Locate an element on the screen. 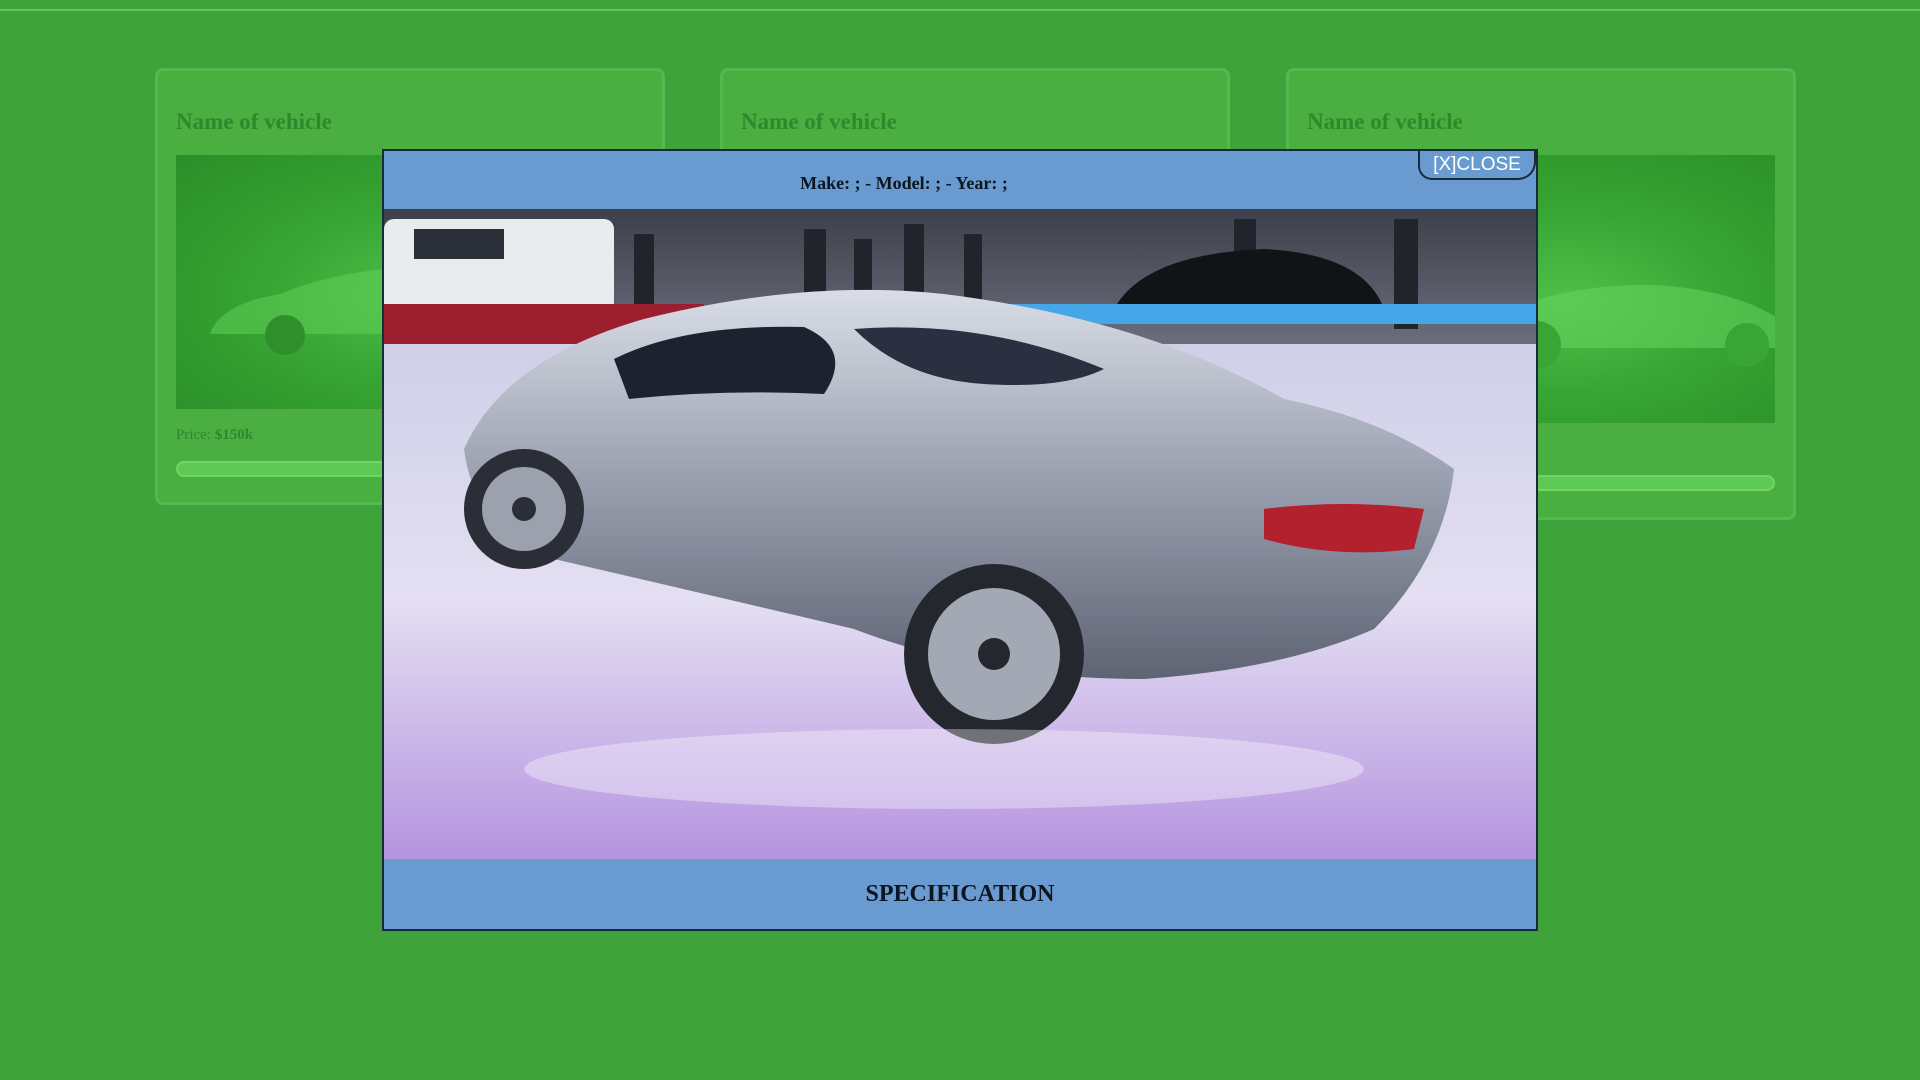 The image size is (1920, 1080). specification-heading: SPECIFICATION is located at coordinates (960, 894).